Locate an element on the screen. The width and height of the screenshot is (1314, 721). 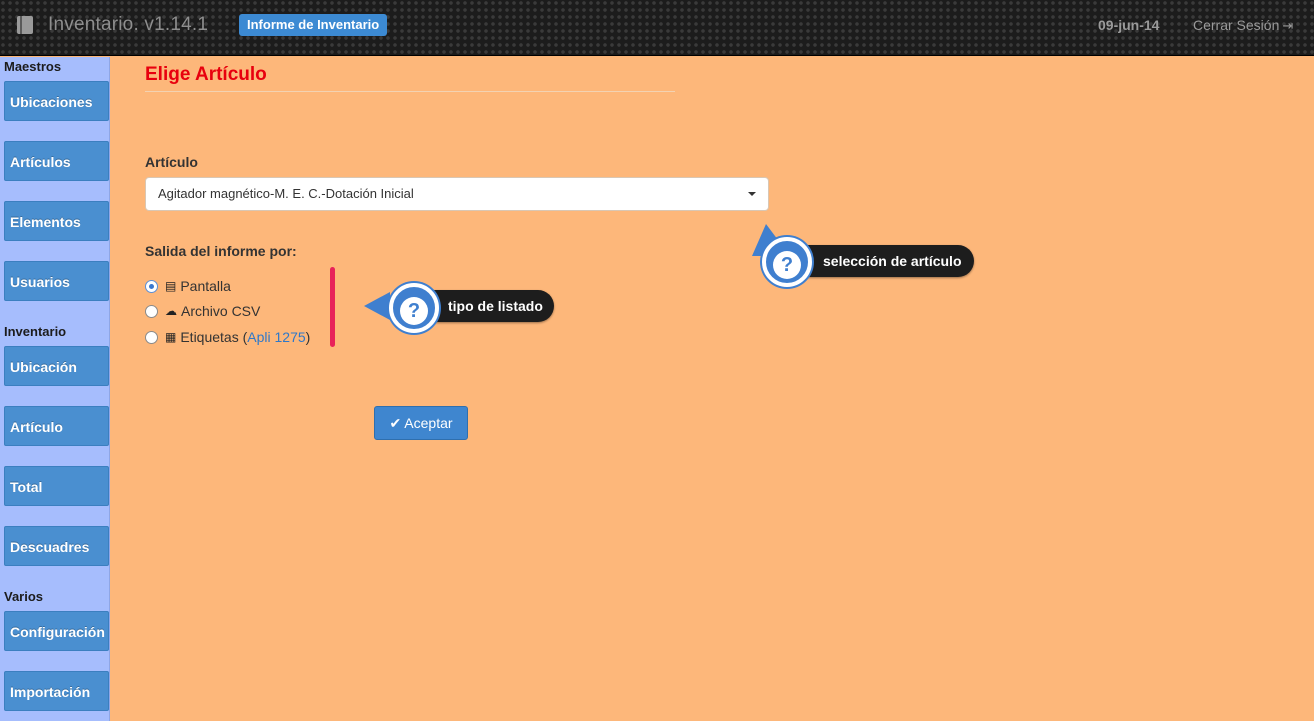
output-option-etiquetas: ▦ Etiquetas (Apli 1275) is located at coordinates (227, 337).